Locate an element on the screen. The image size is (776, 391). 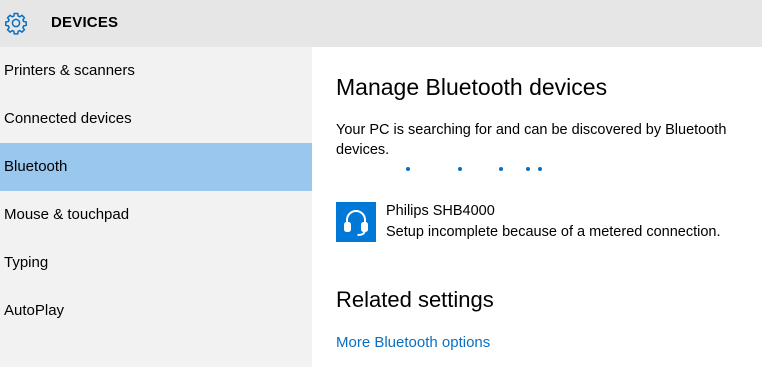
section-title: Manage Bluetooth devices is located at coordinates (472, 87).